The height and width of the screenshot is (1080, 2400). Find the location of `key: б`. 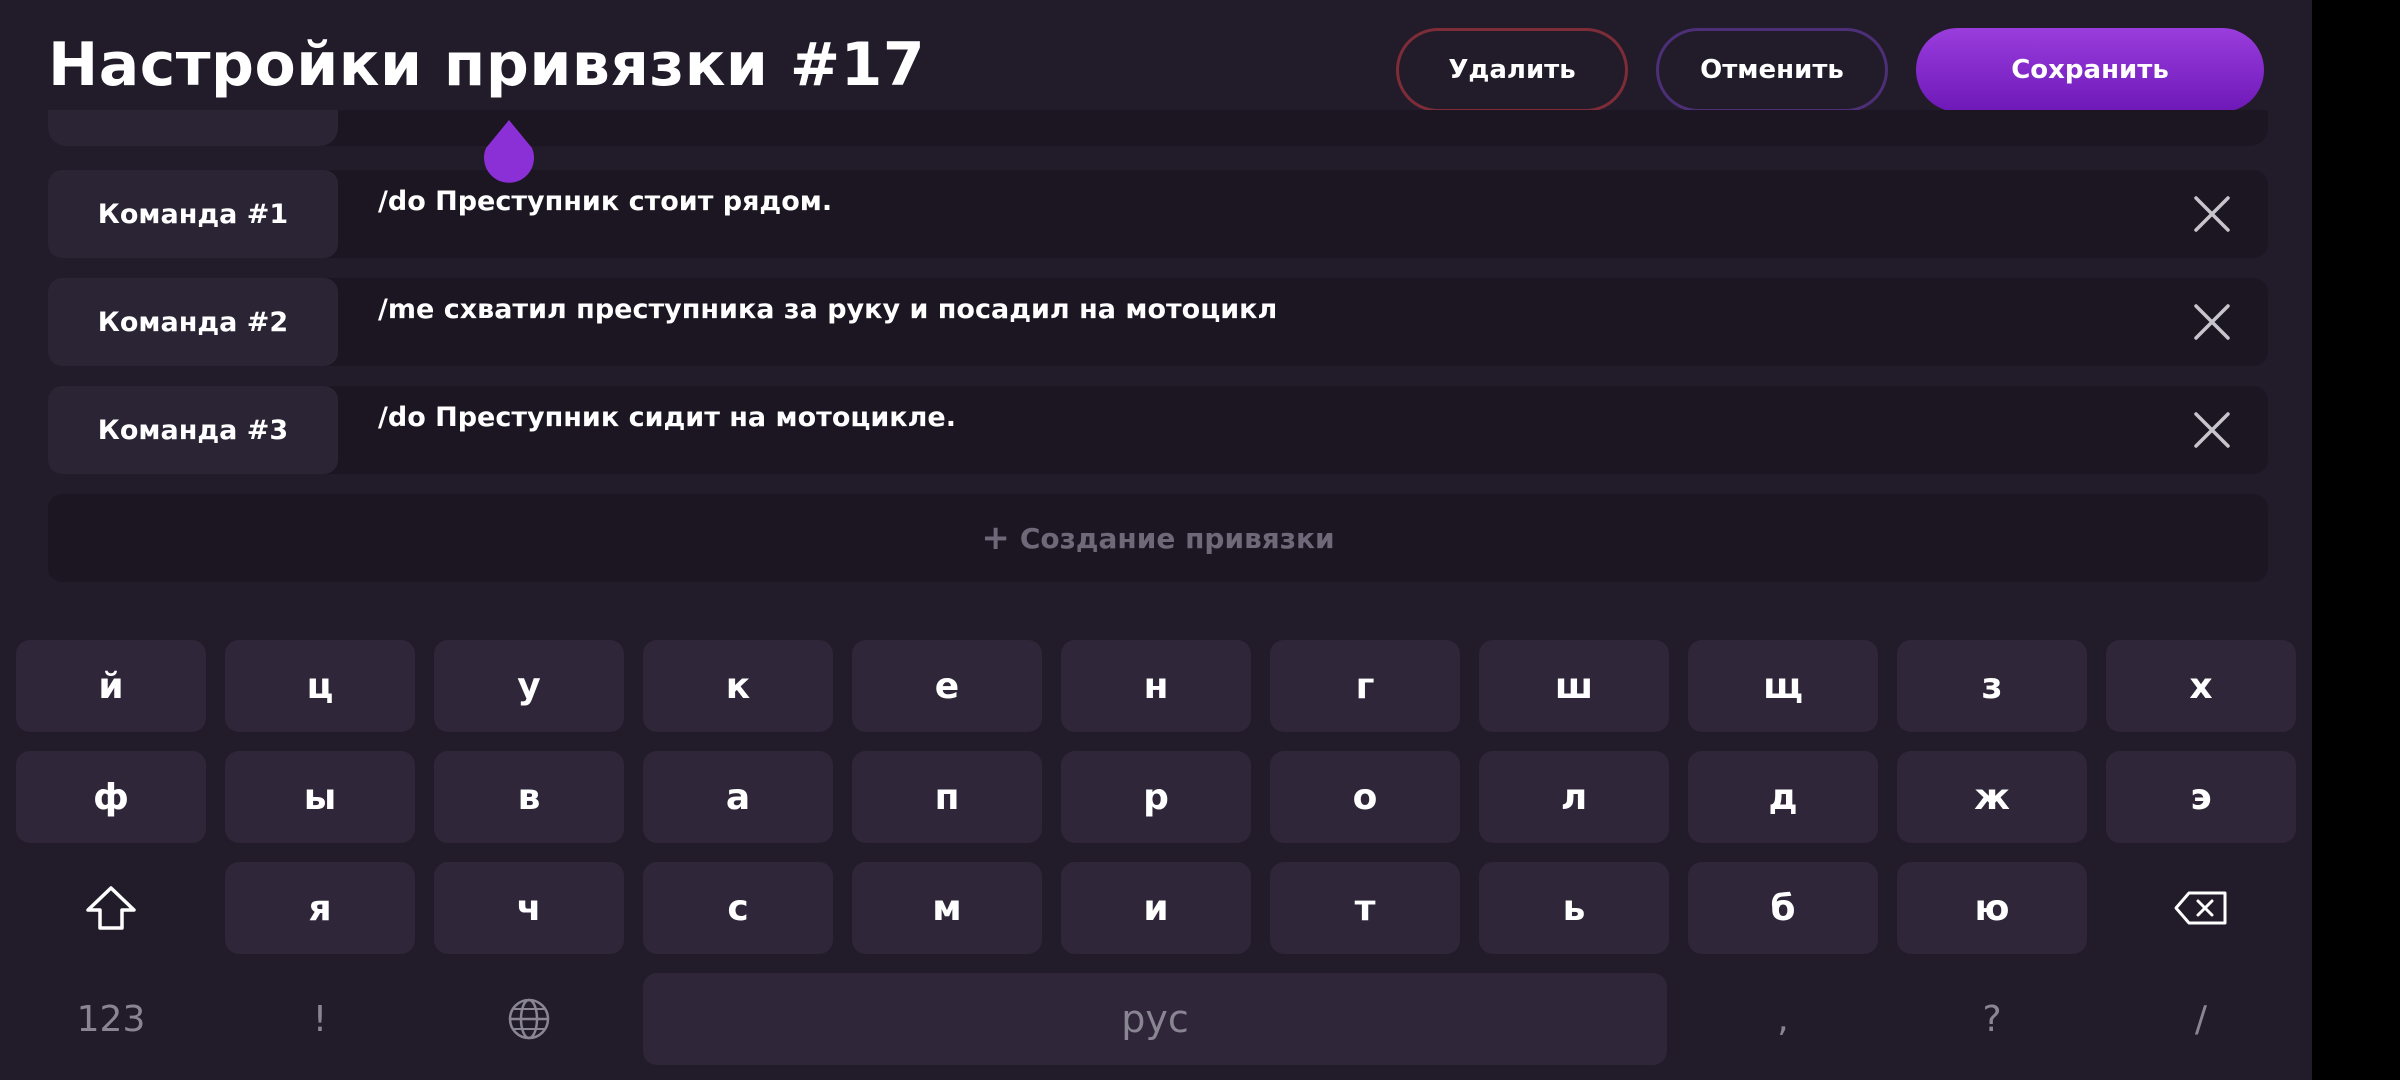

key: б is located at coordinates (1783, 908).